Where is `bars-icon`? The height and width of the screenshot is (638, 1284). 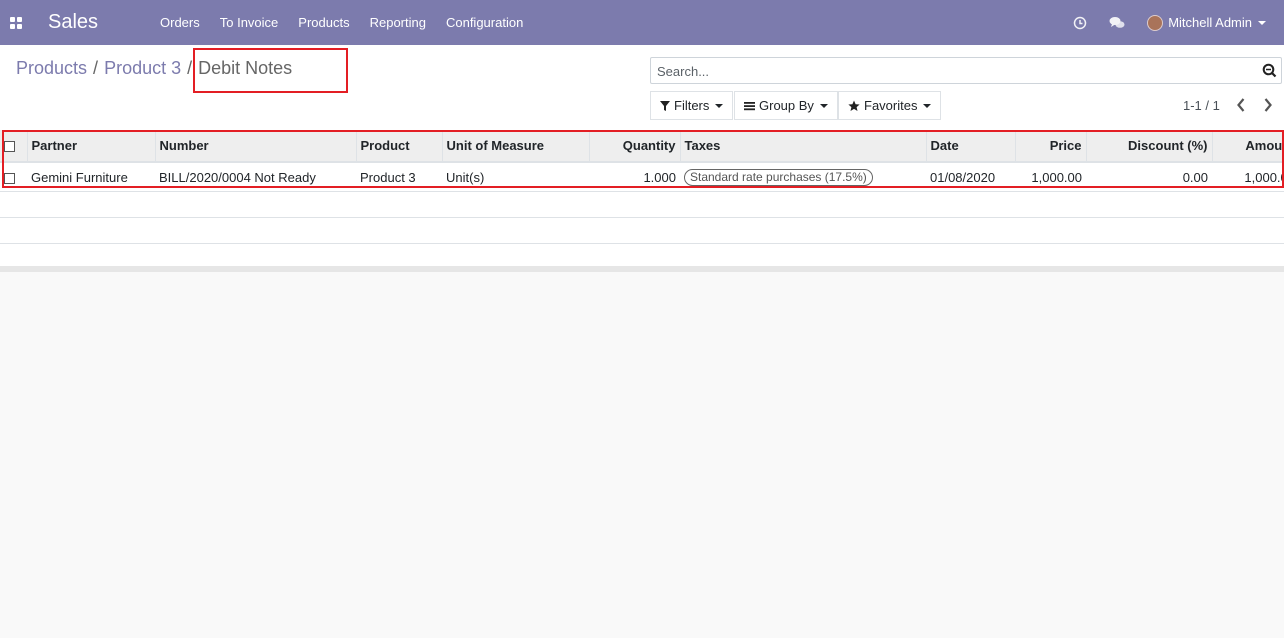 bars-icon is located at coordinates (749, 105).